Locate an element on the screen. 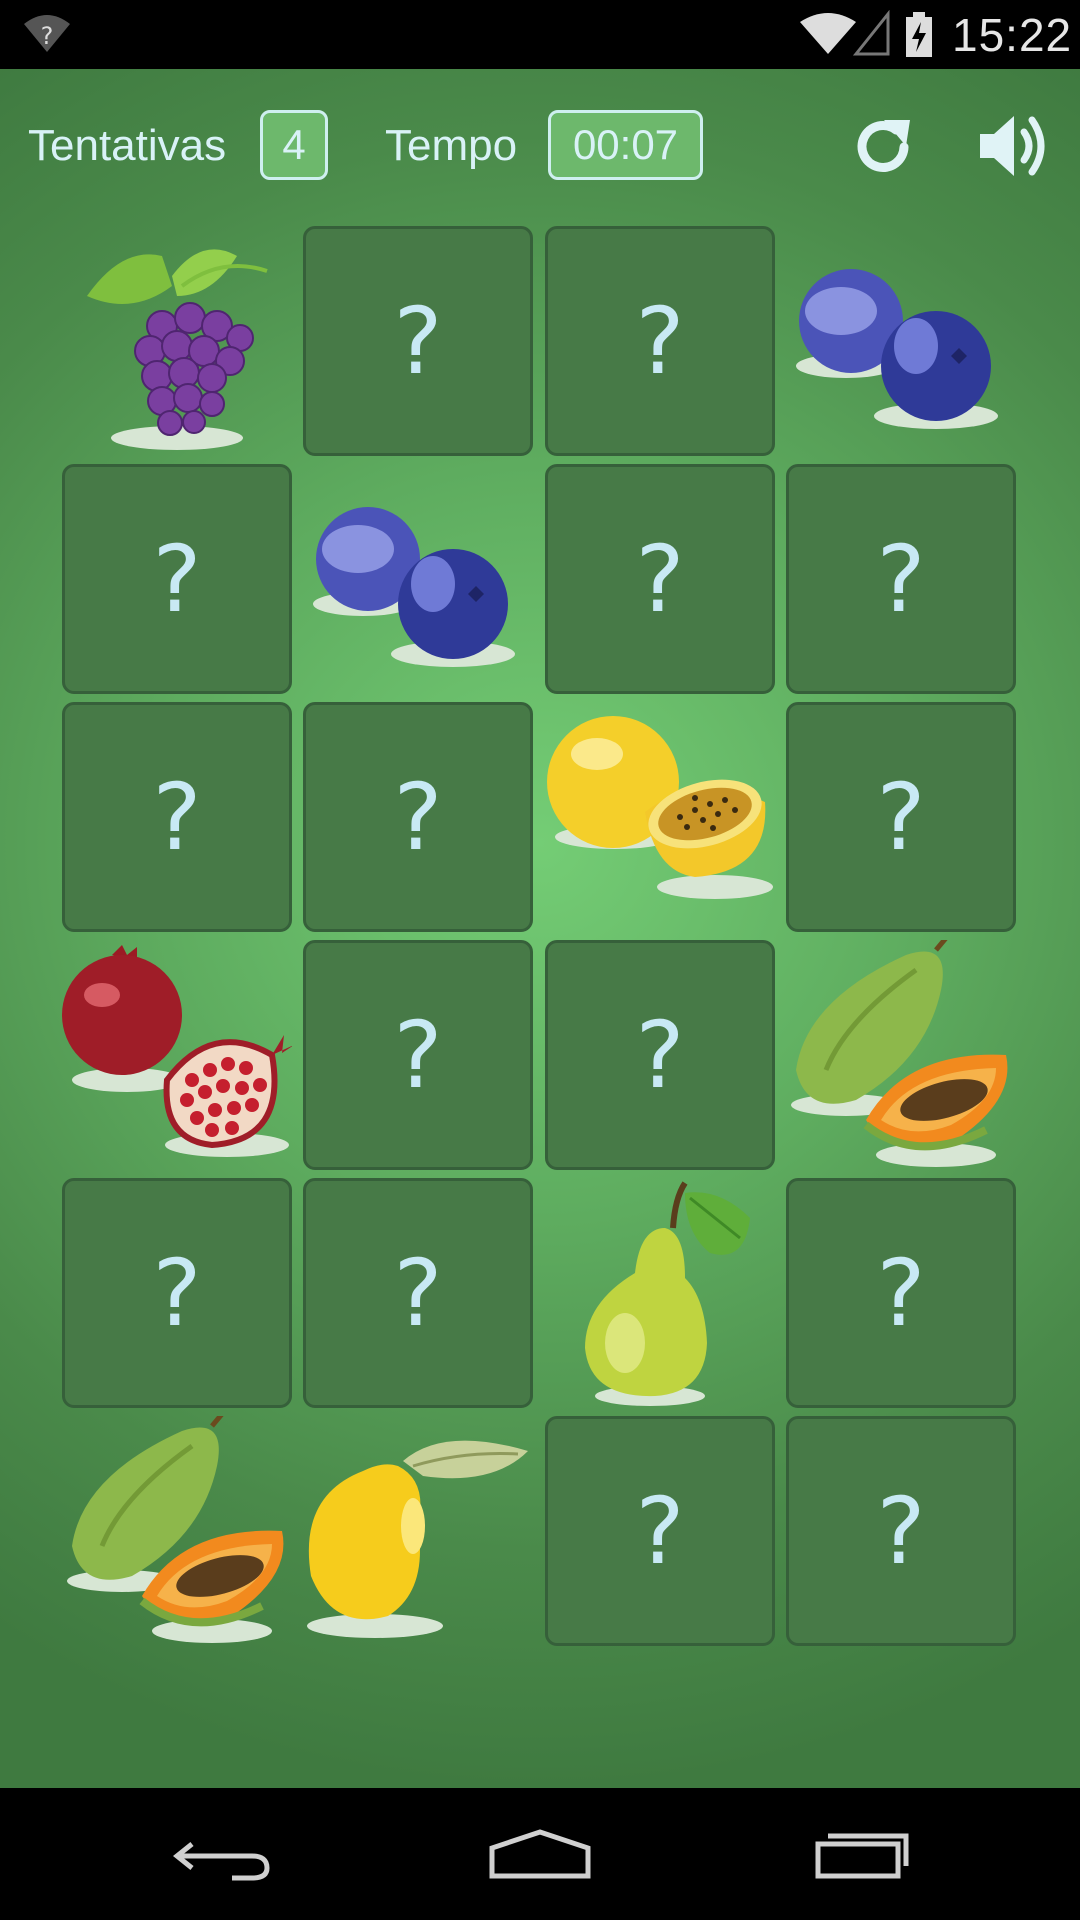 Image resolution: width=1080 pixels, height=1920 pixels. attempts-counter: 4 is located at coordinates (294, 145).